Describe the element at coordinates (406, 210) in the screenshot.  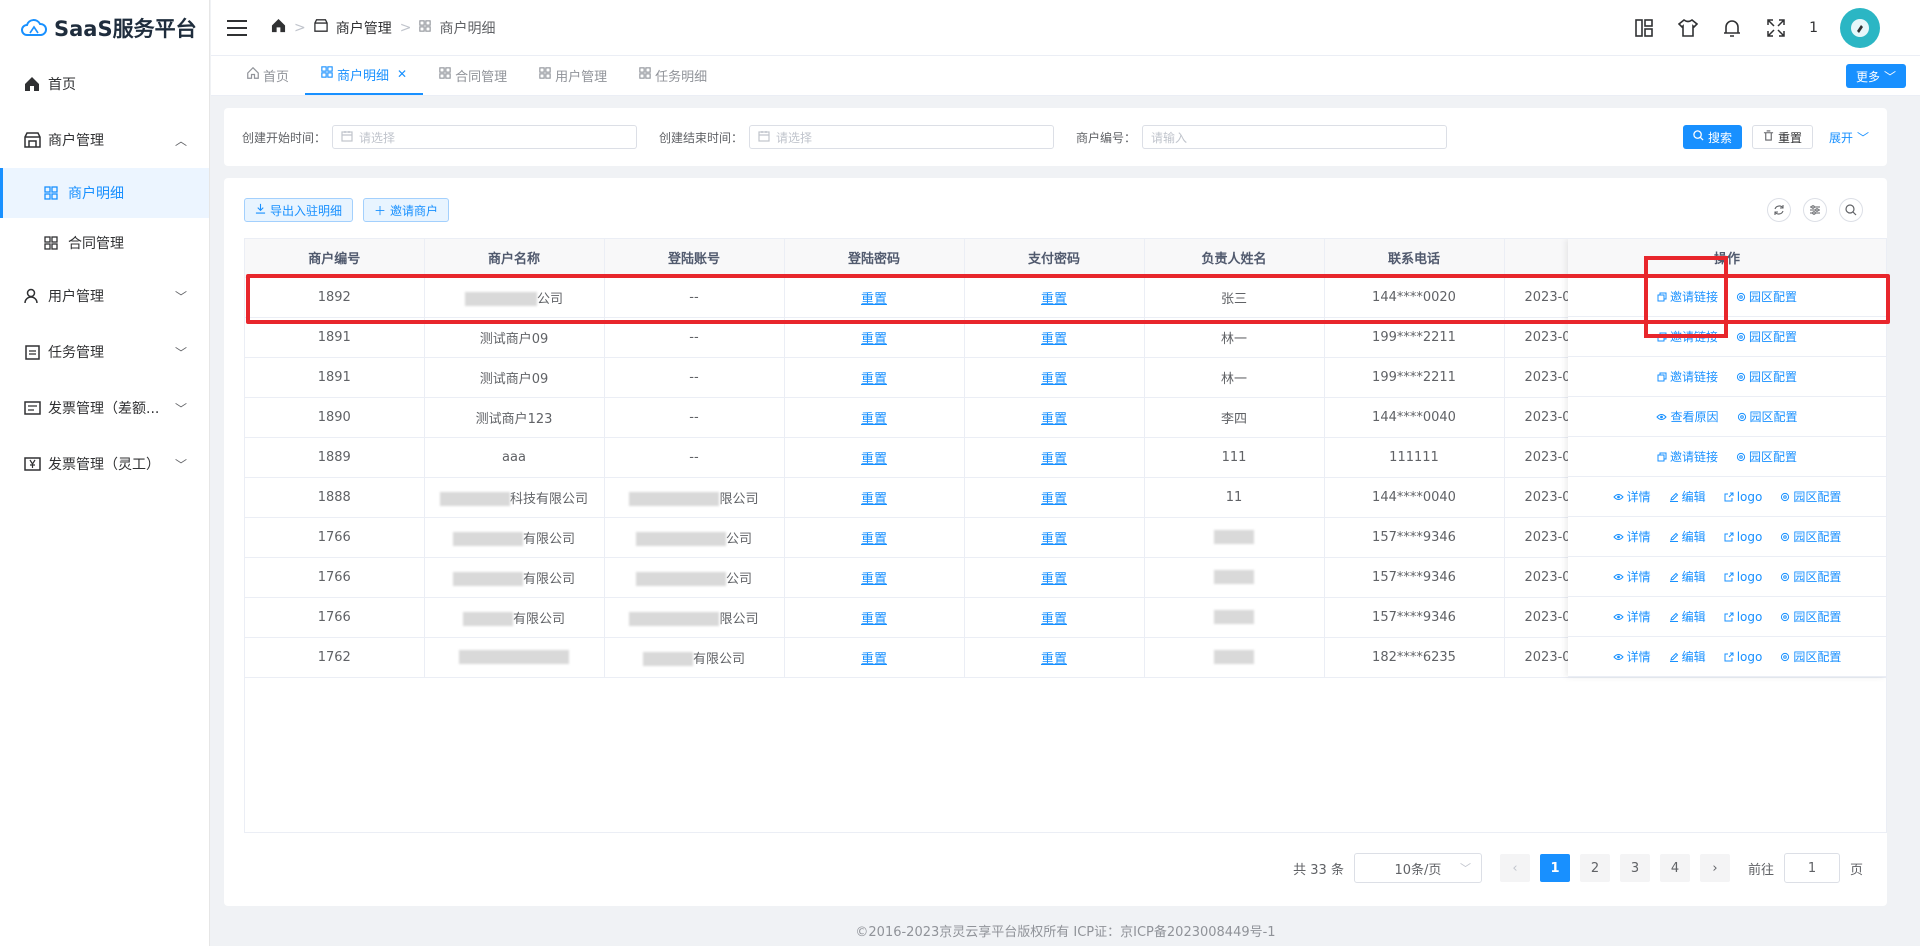
I see `invite-merchant-button: ＋ 邀请商户` at that location.